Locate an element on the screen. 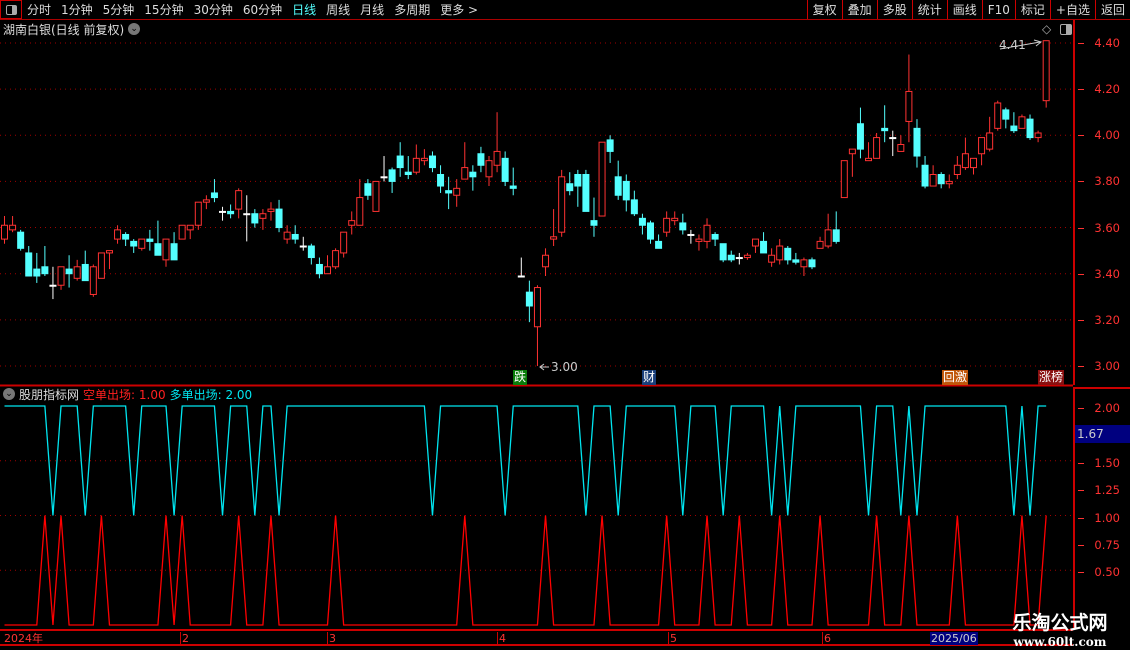 Image resolution: width=1130 pixels, height=650 pixels. period-tab: 日线 is located at coordinates (304, 9).